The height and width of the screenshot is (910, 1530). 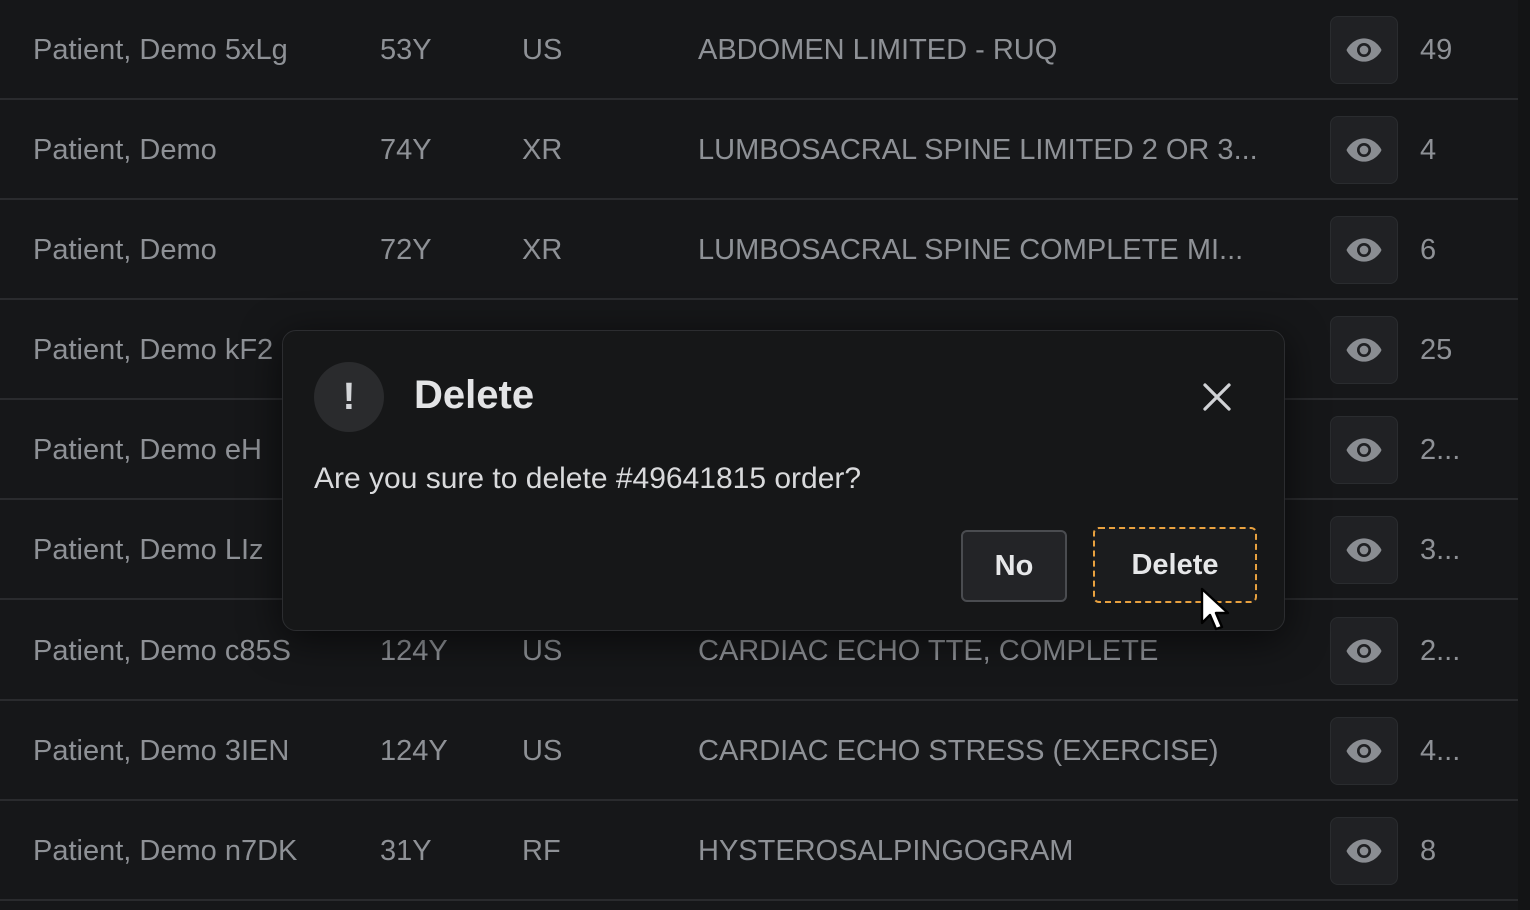 I want to click on patient-name: Patient, Demo c85S, so click(x=162, y=651).